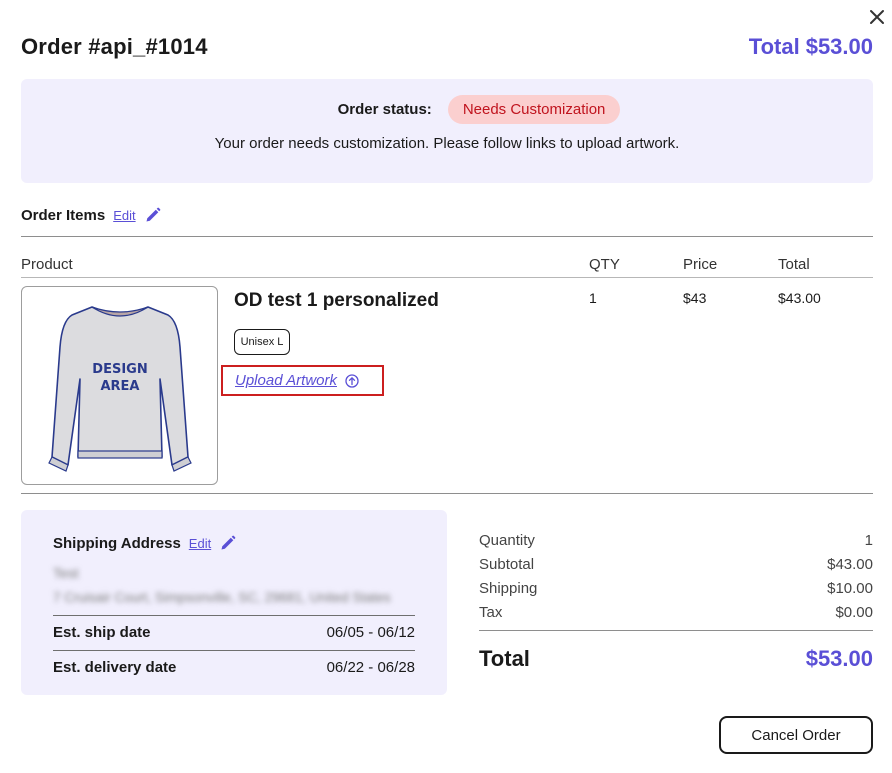 This screenshot has width=892, height=773. I want to click on column-header-total: Total, so click(794, 264).